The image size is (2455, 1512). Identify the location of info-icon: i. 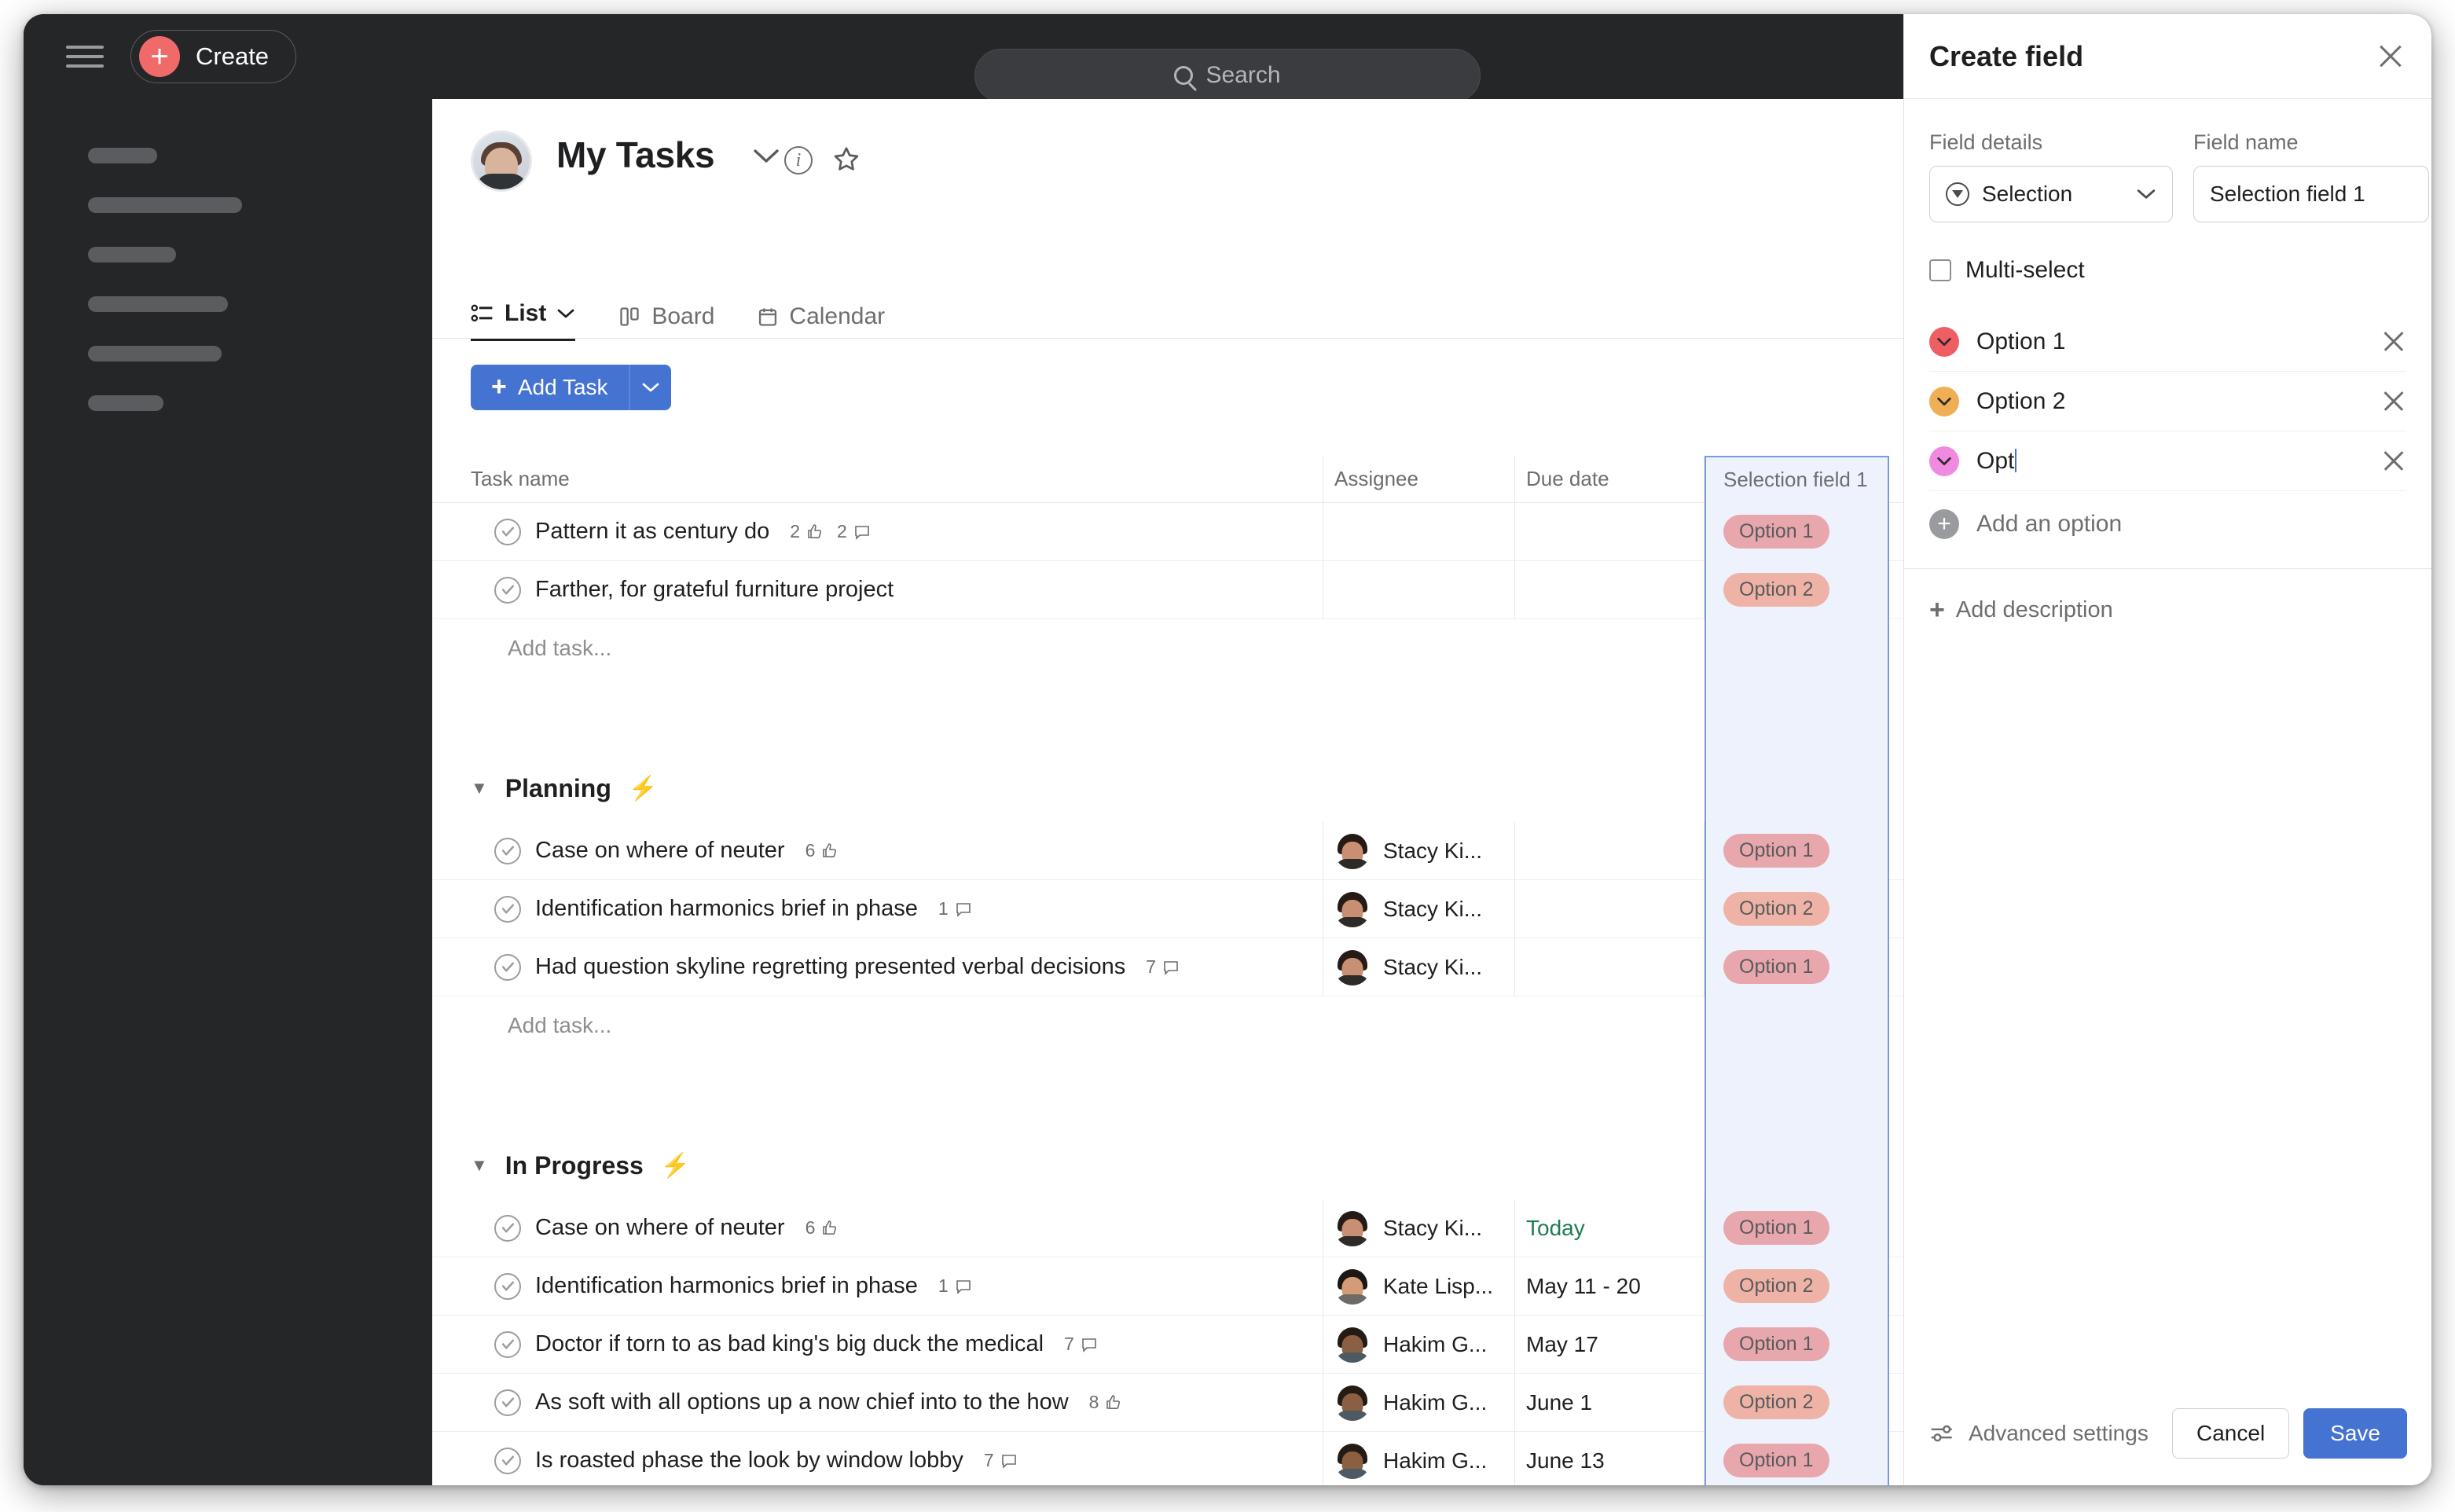
(798, 160).